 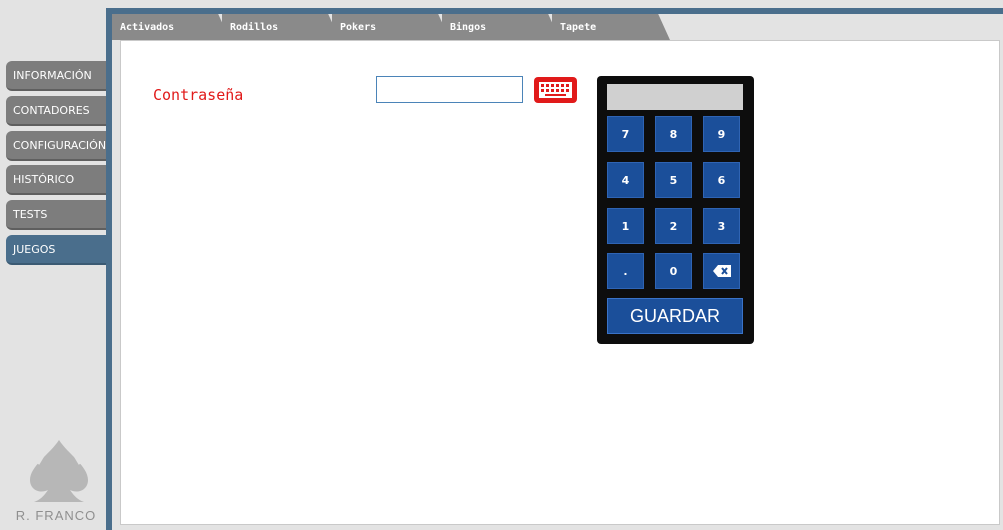 I want to click on backspace-icon, so click(x=721, y=271).